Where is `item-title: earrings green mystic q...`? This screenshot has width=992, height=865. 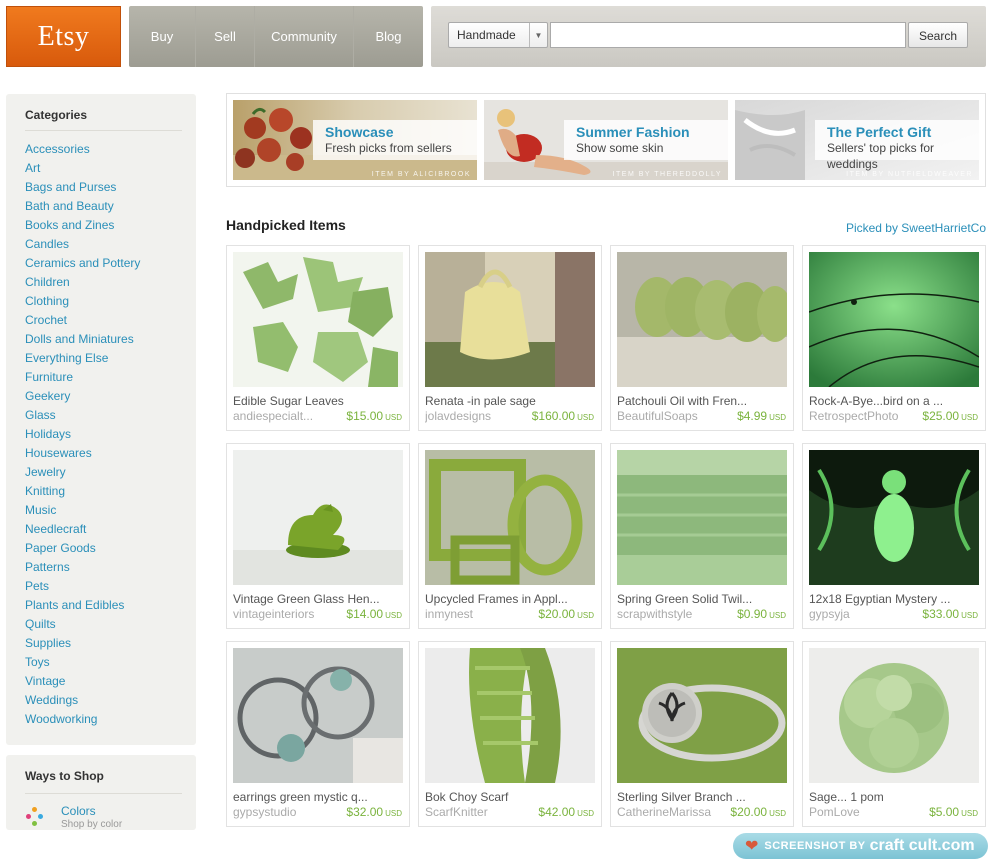
item-title: earrings green mystic q... is located at coordinates (318, 797).